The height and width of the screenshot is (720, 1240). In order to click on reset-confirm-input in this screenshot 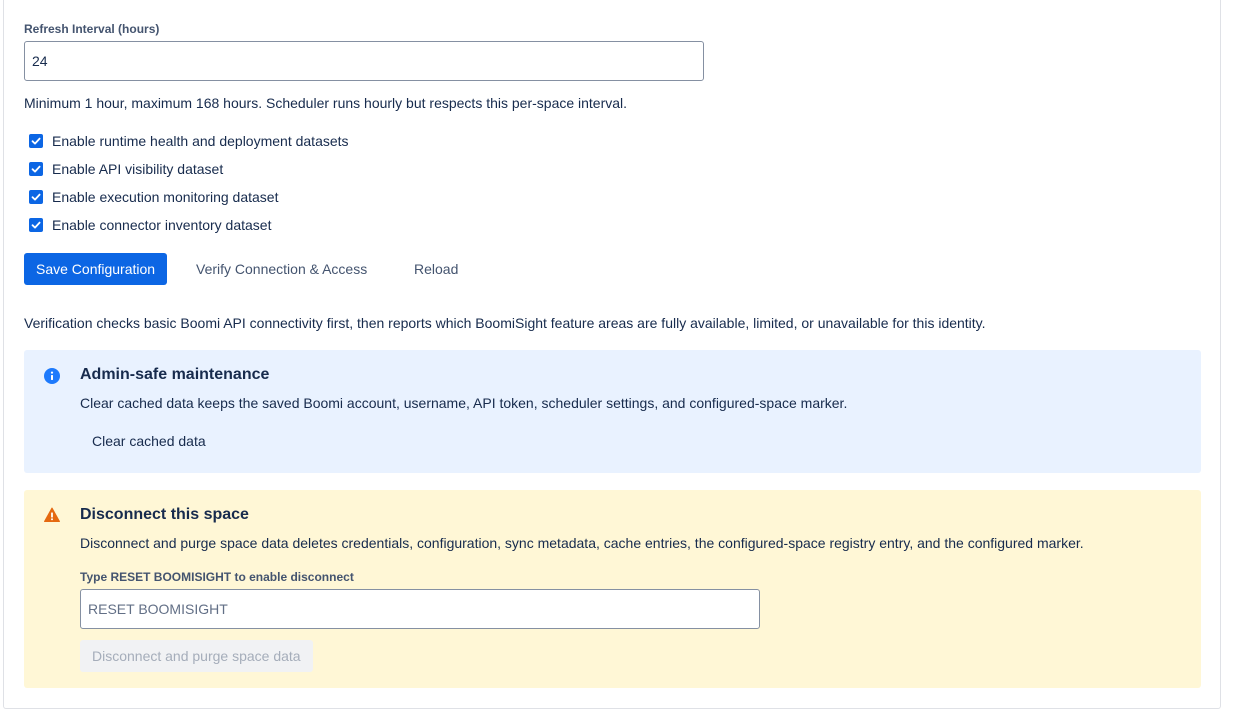, I will do `click(420, 609)`.